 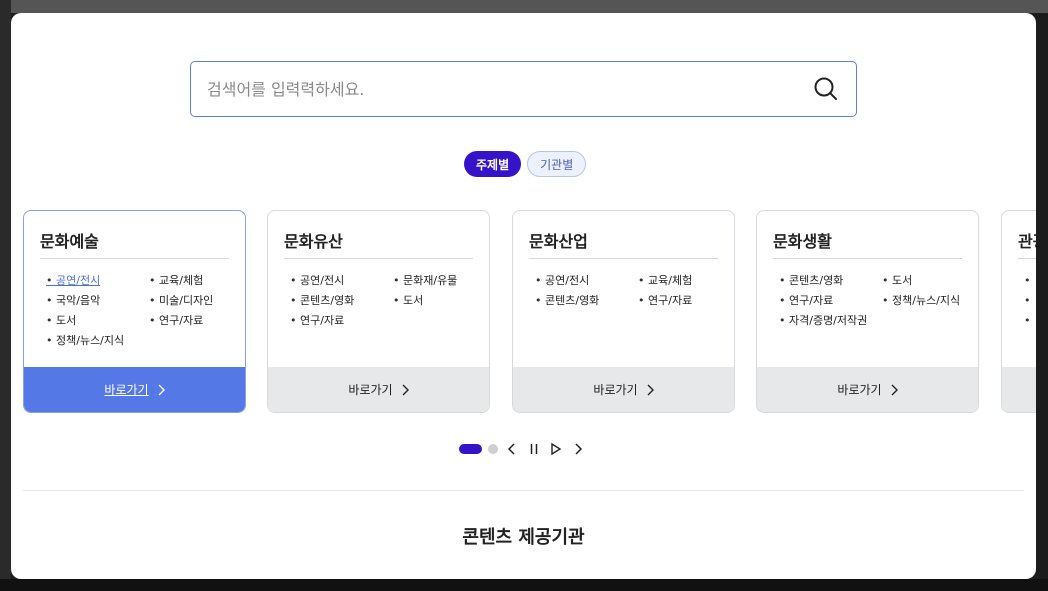 I want to click on window-edge-top, so click(x=524, y=6).